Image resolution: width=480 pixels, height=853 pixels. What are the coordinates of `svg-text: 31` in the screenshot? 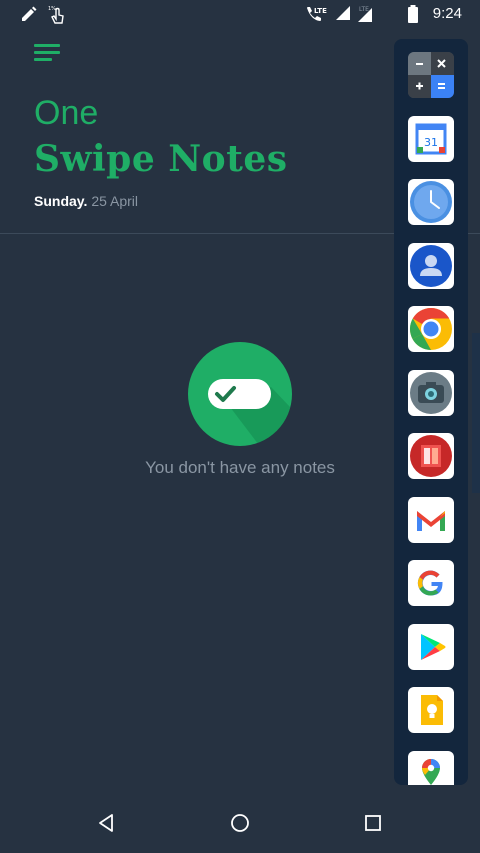 It's located at (431, 142).